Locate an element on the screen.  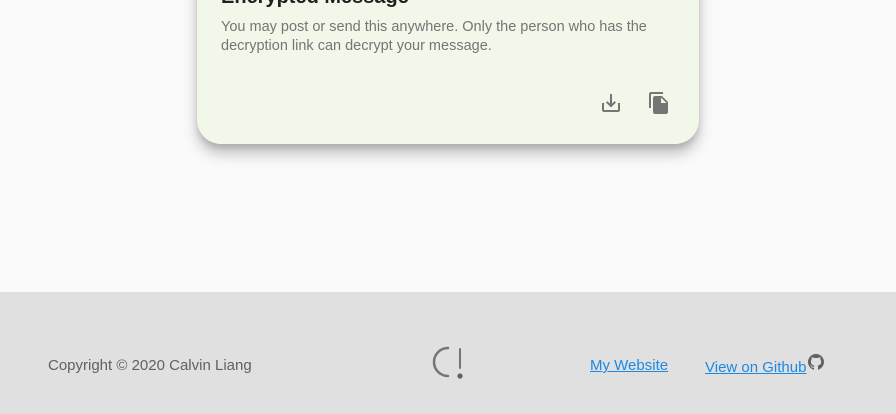
copyright-text: Copyright © 2020 Calvin Liang is located at coordinates (150, 365).